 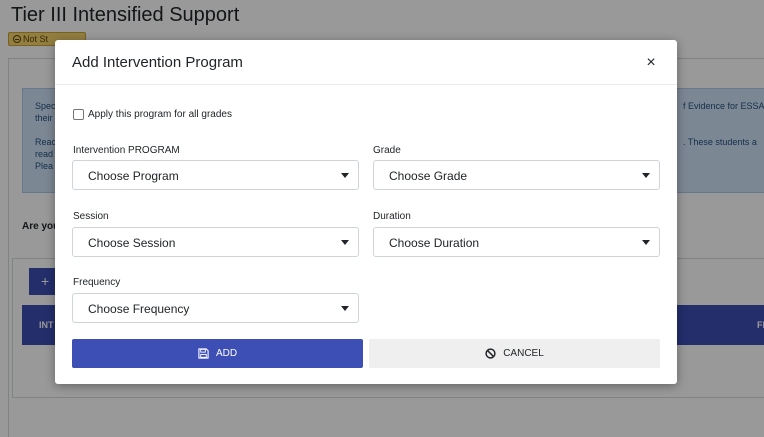 I want to click on add-button-label: ADD, so click(x=226, y=353).